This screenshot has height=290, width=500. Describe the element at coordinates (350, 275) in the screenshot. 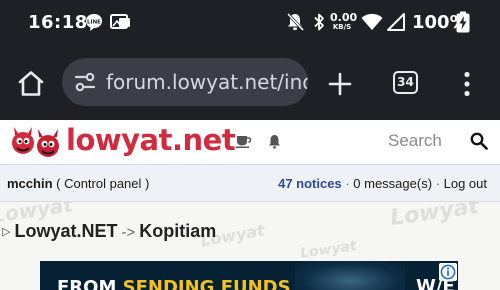

I see `ad-image` at that location.